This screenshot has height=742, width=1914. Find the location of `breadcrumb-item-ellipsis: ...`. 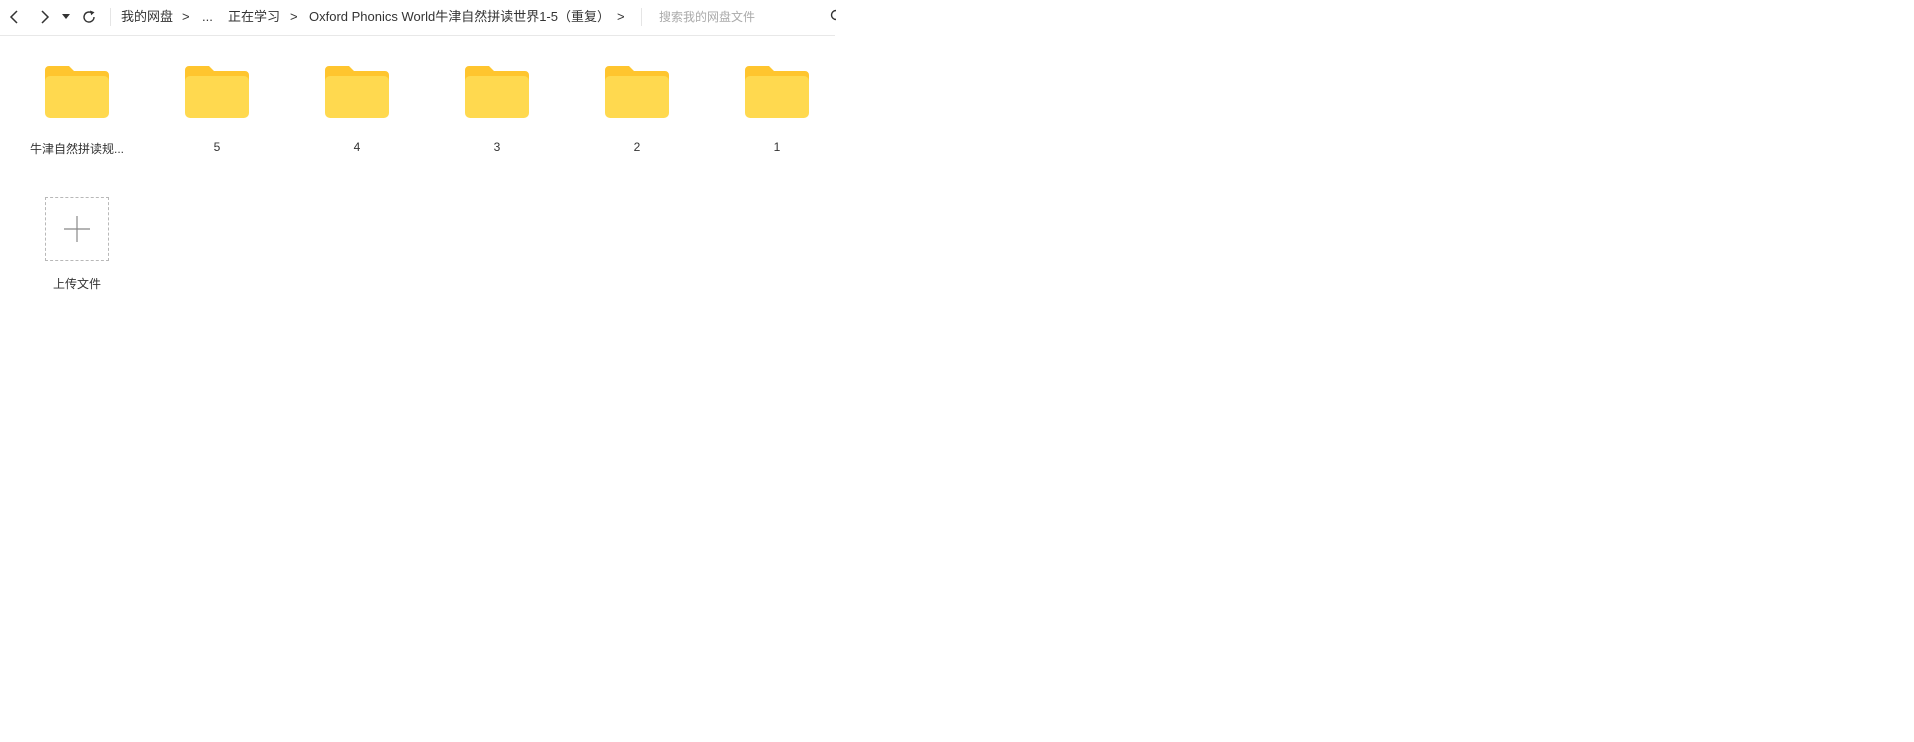

breadcrumb-item-ellipsis: ... is located at coordinates (207, 16).